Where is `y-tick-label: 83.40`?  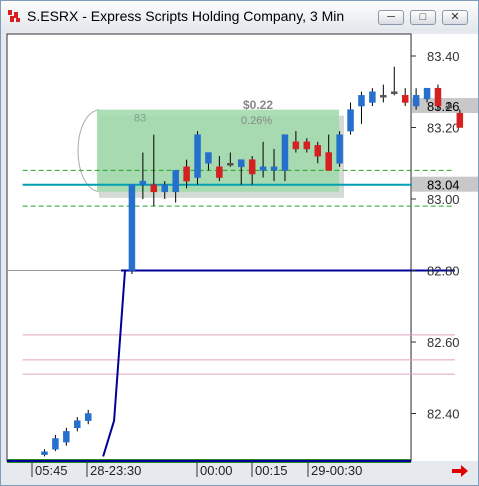
y-tick-label: 83.40 is located at coordinates (443, 56).